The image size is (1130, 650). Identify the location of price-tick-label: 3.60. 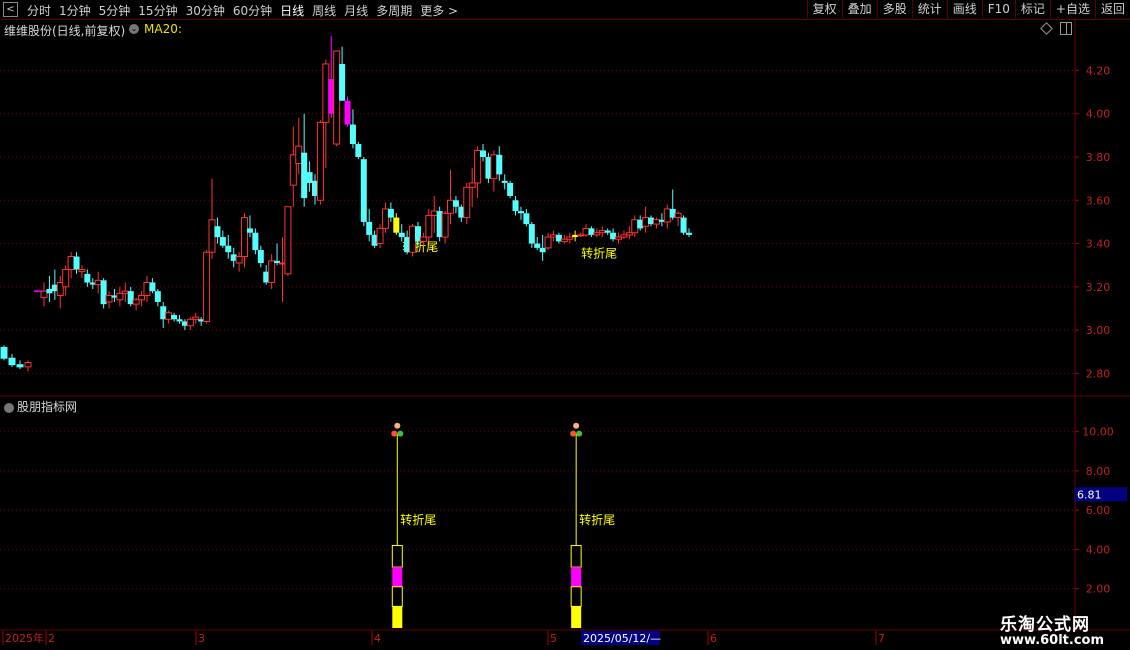
(1098, 200).